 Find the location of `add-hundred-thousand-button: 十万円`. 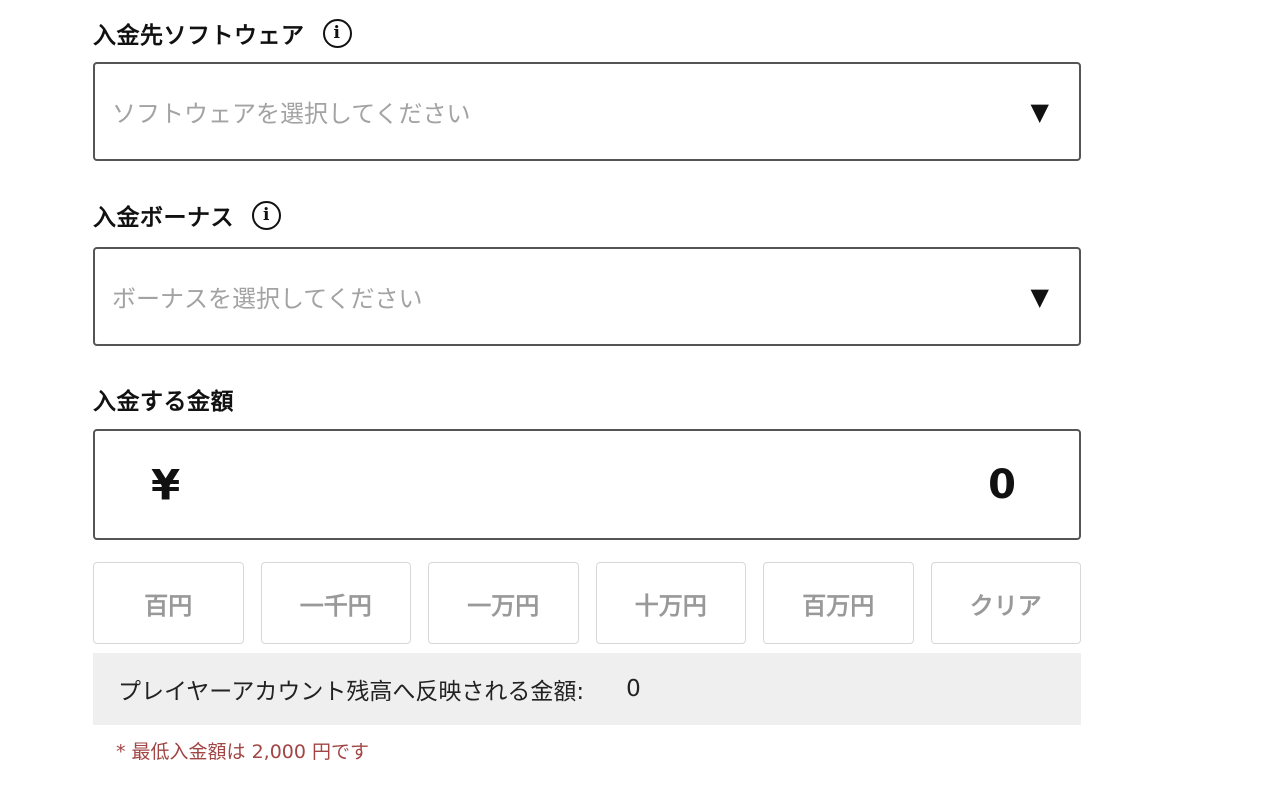

add-hundred-thousand-button: 十万円 is located at coordinates (670, 603).